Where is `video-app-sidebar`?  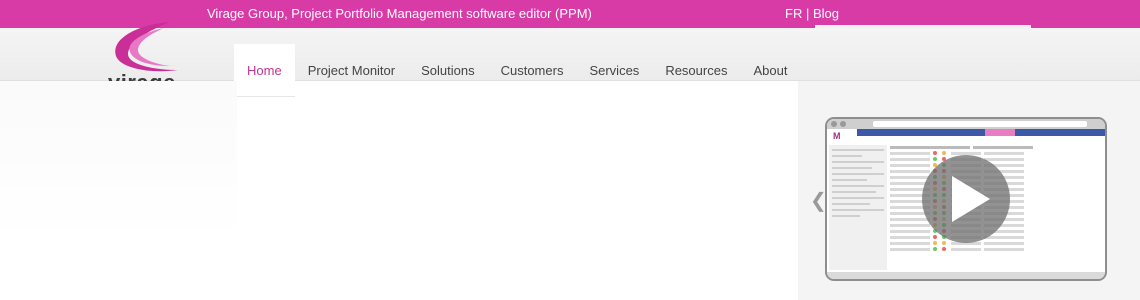 video-app-sidebar is located at coordinates (858, 207).